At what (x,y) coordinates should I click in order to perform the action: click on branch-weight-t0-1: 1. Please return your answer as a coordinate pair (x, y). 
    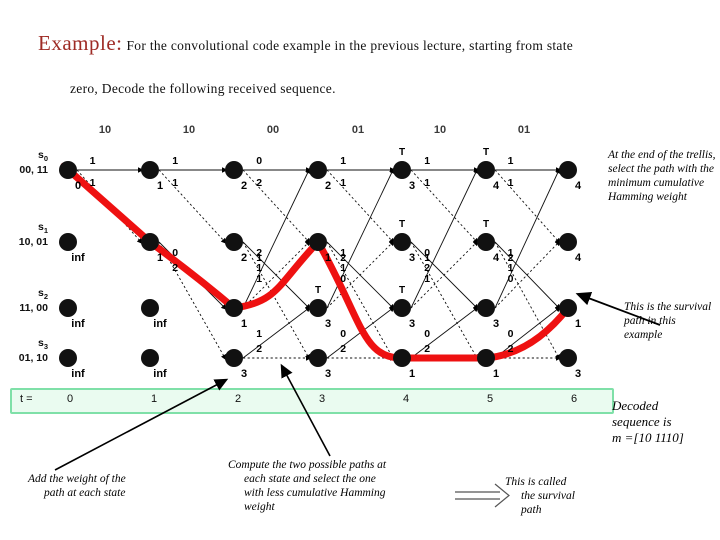
    Looking at the image, I should click on (92, 182).